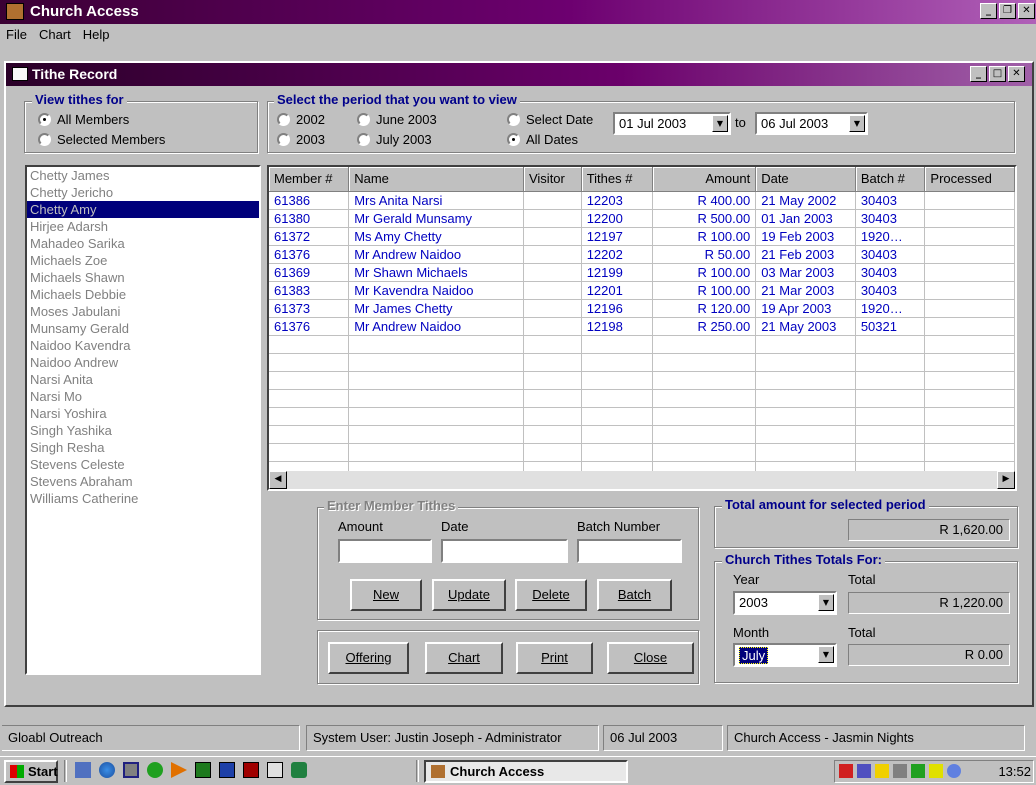 The image size is (1036, 785). Describe the element at coordinates (155, 770) in the screenshot. I see `outlook-icon` at that location.